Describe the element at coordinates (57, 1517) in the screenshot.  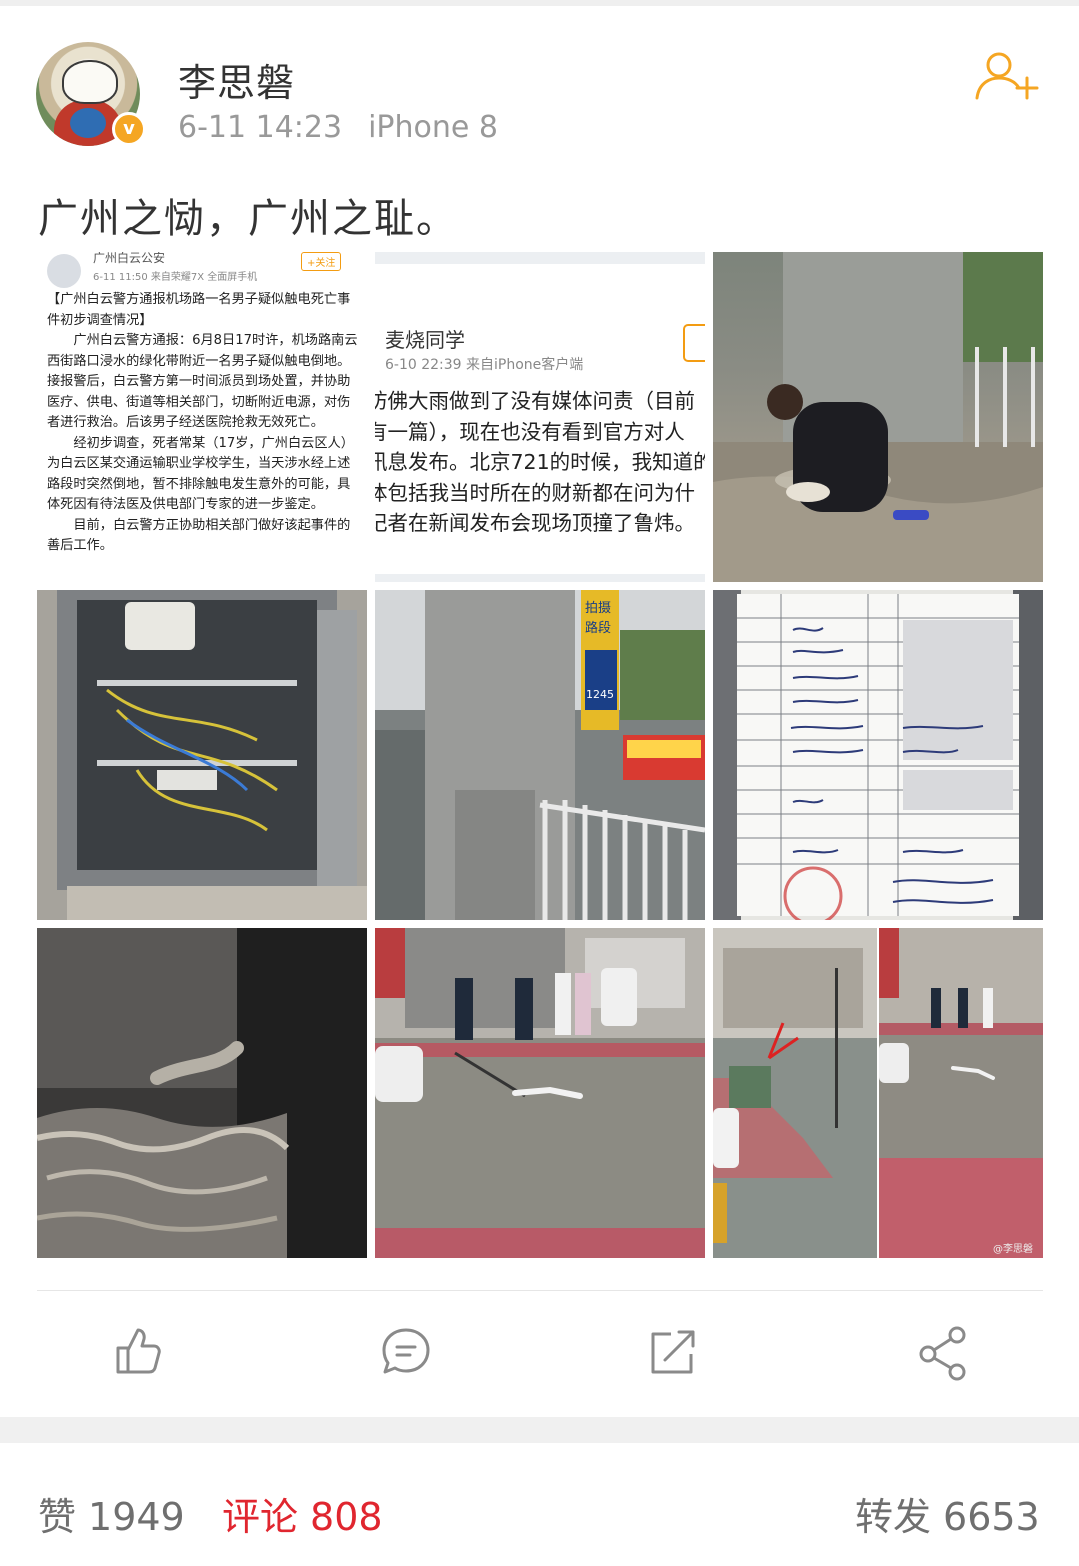
I see `likes-label: 赞` at that location.